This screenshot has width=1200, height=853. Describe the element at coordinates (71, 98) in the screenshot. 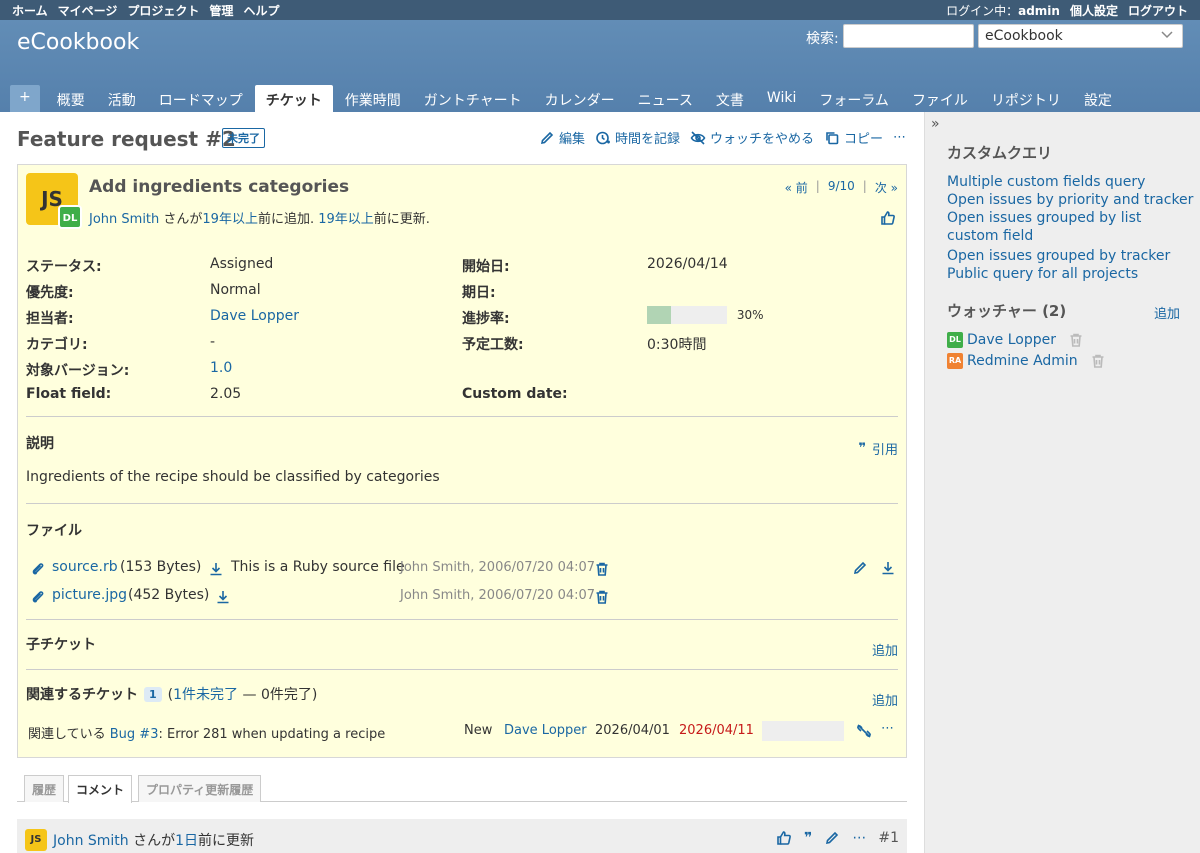

I see `tab-overview: 概要` at that location.